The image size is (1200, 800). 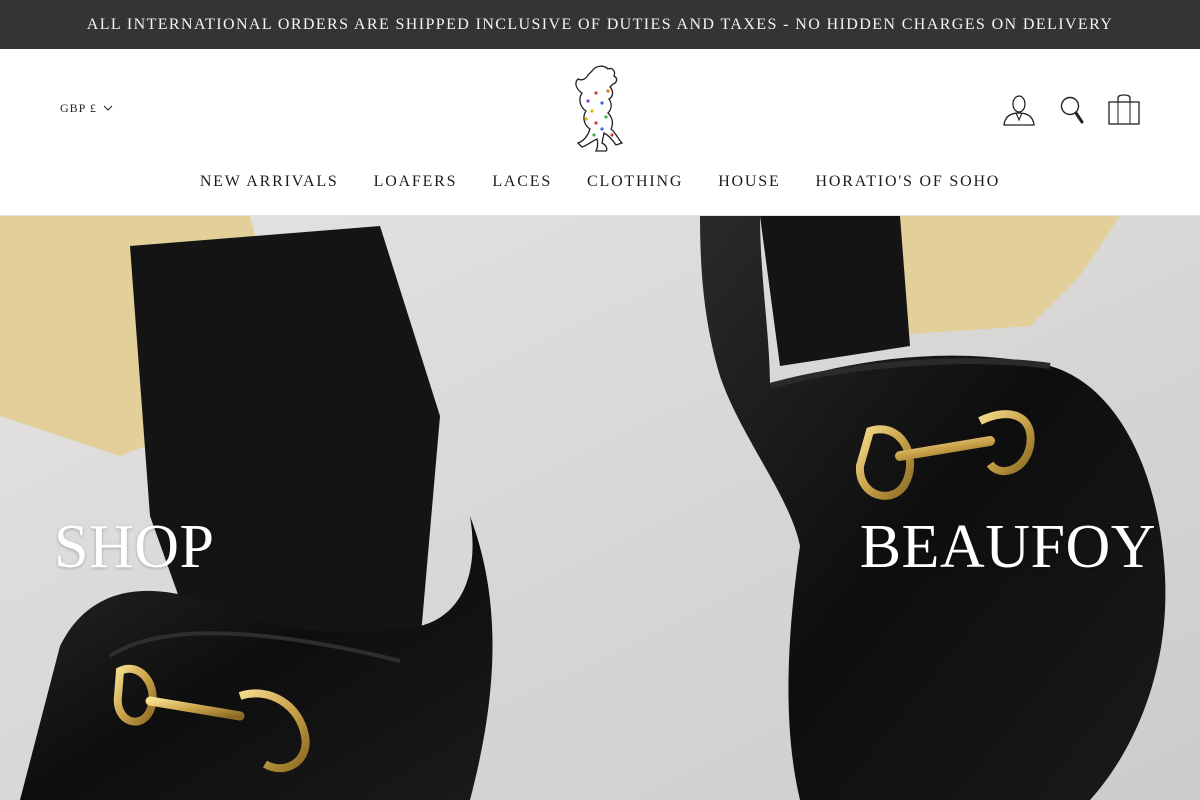 I want to click on currency-selector: GBP £, so click(x=86, y=108).